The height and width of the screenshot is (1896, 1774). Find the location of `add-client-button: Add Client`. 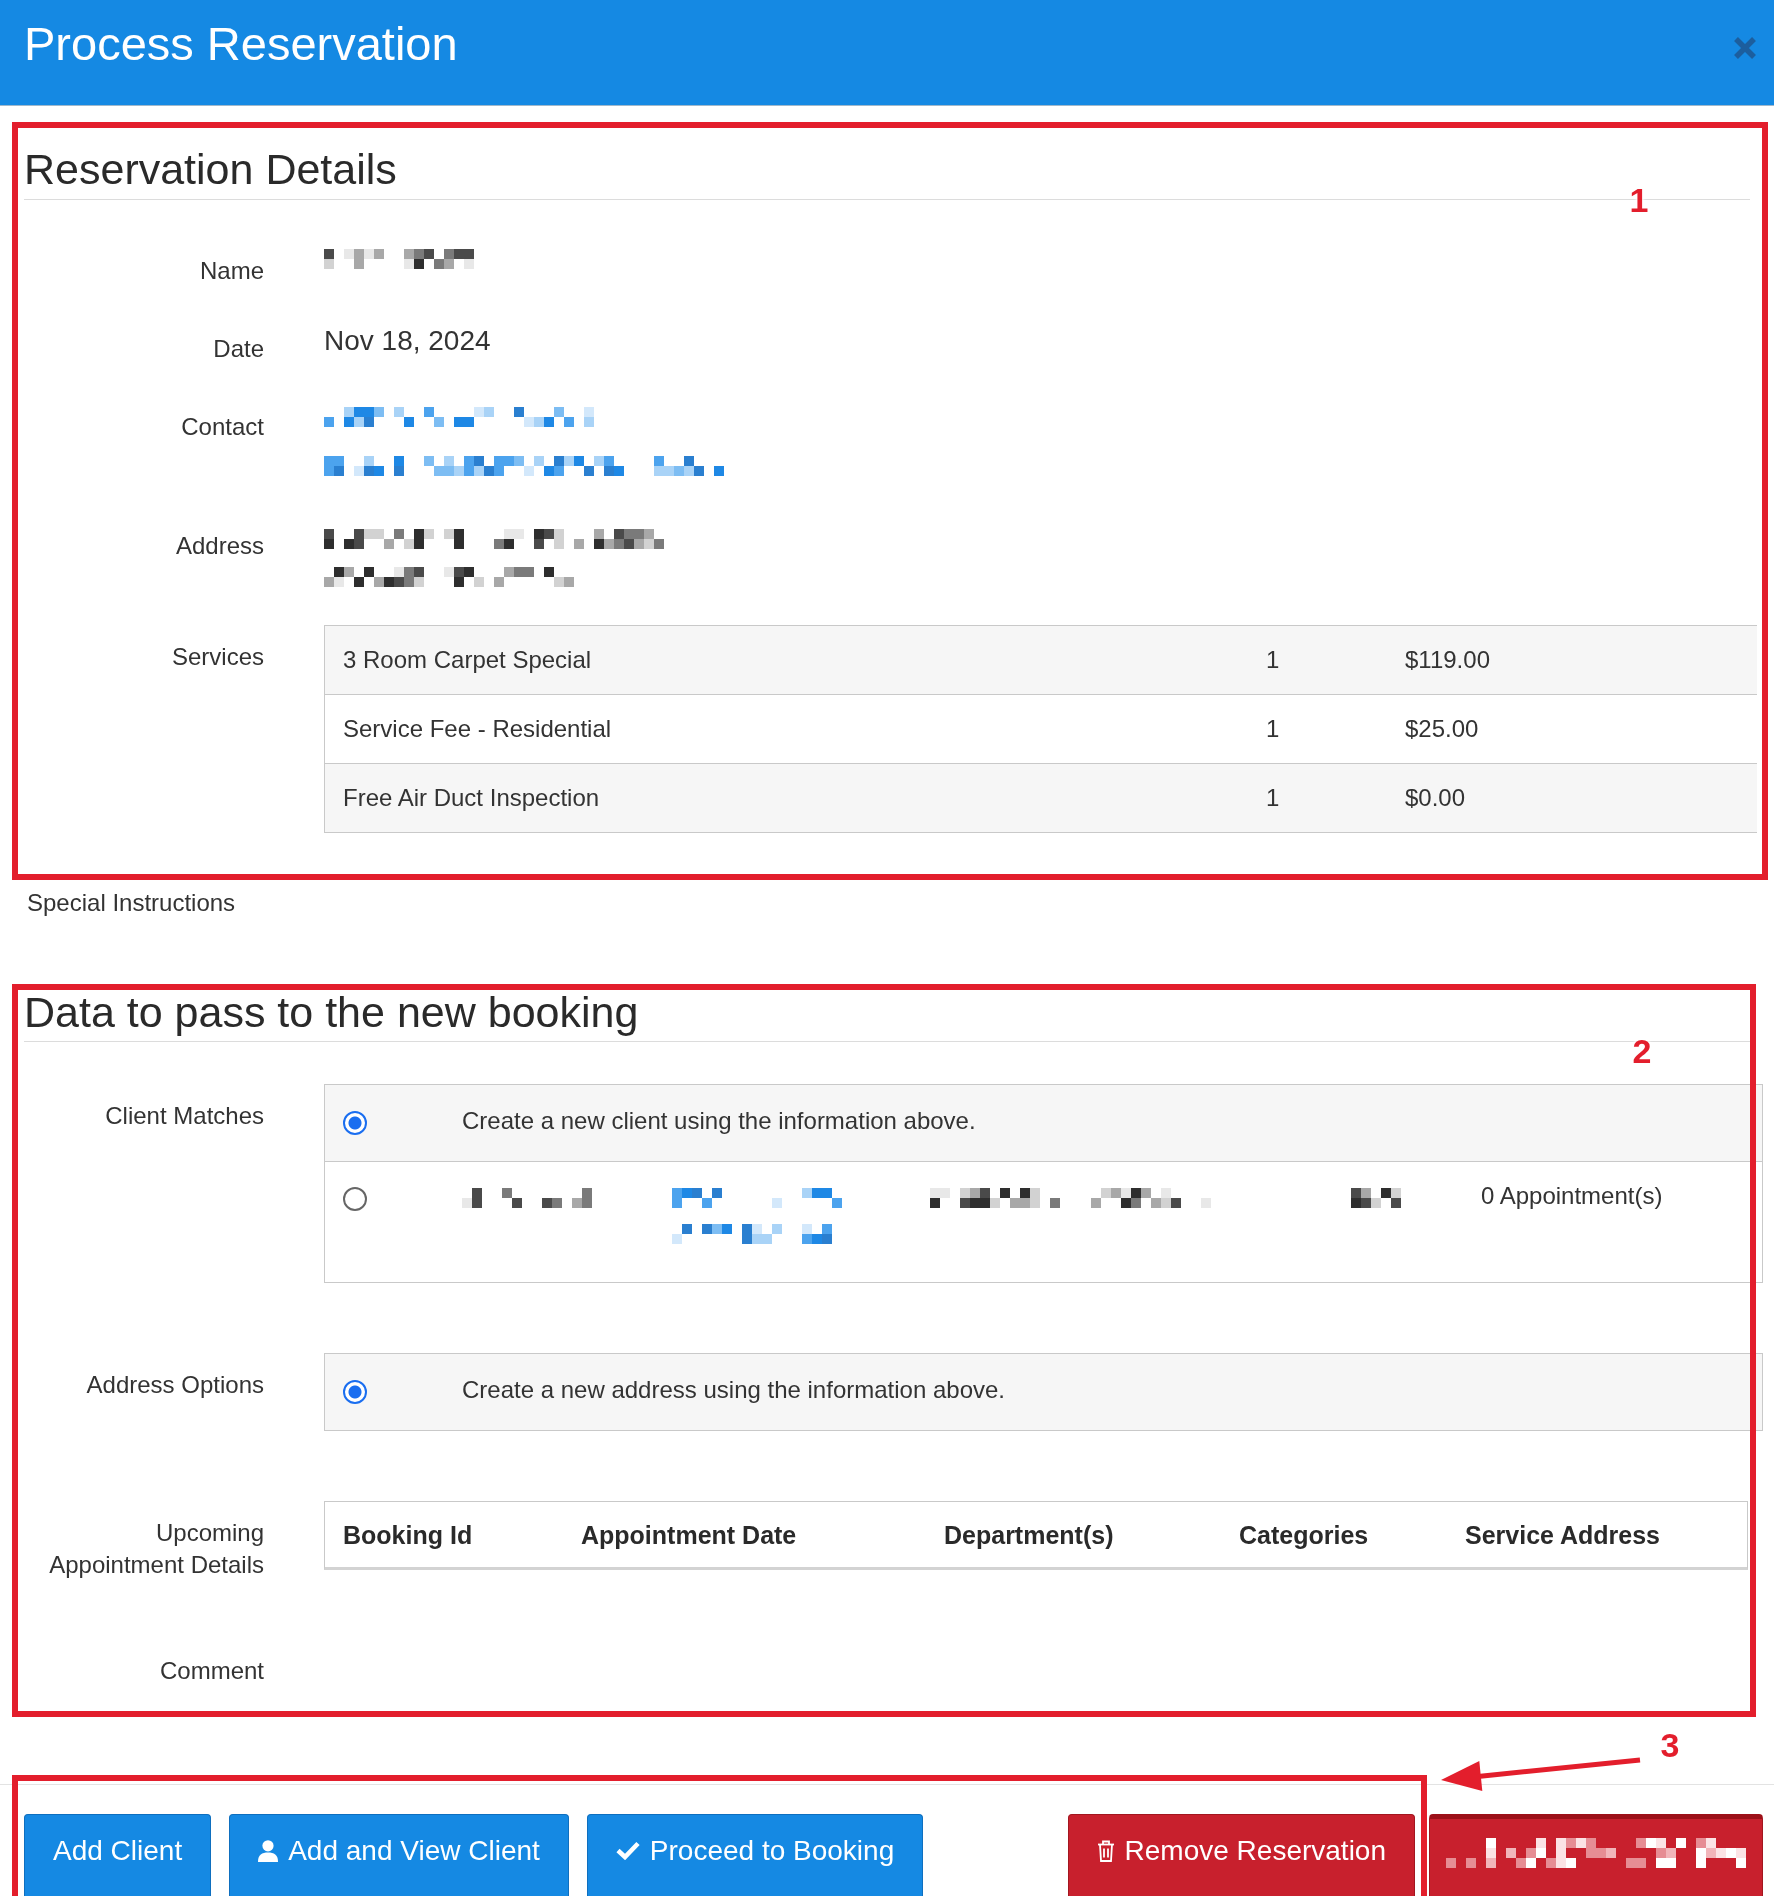

add-client-button: Add Client is located at coordinates (118, 1855).